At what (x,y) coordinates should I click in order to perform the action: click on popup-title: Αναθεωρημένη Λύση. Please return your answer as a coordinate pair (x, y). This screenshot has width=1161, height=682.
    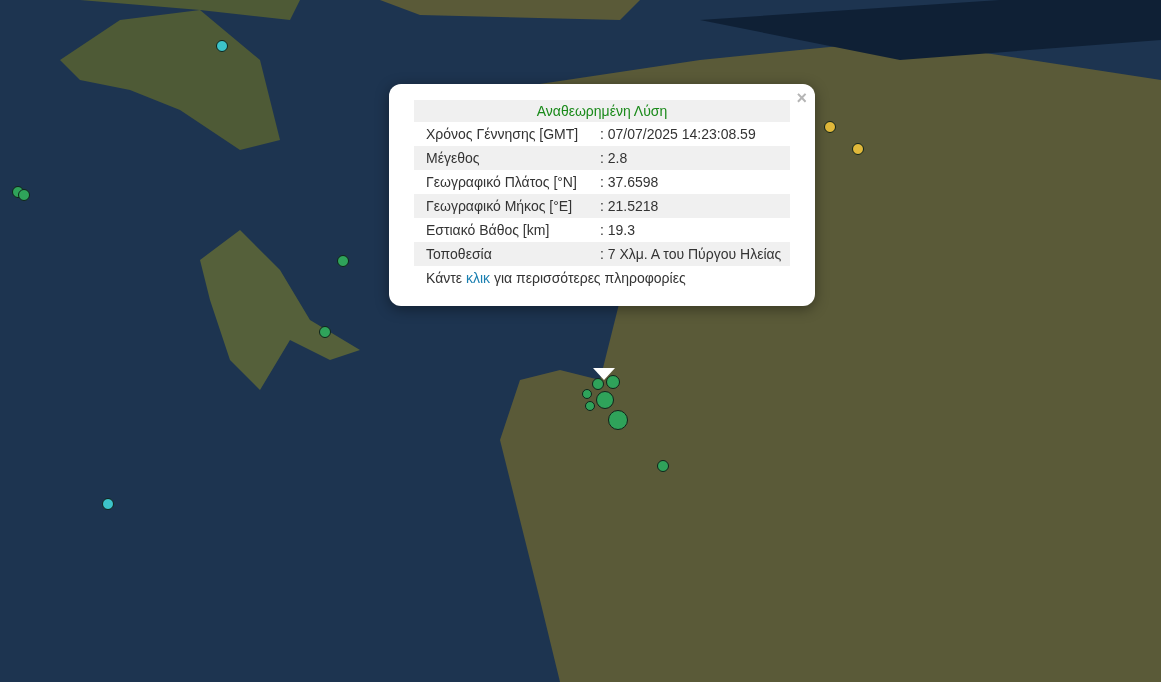
    Looking at the image, I should click on (602, 111).